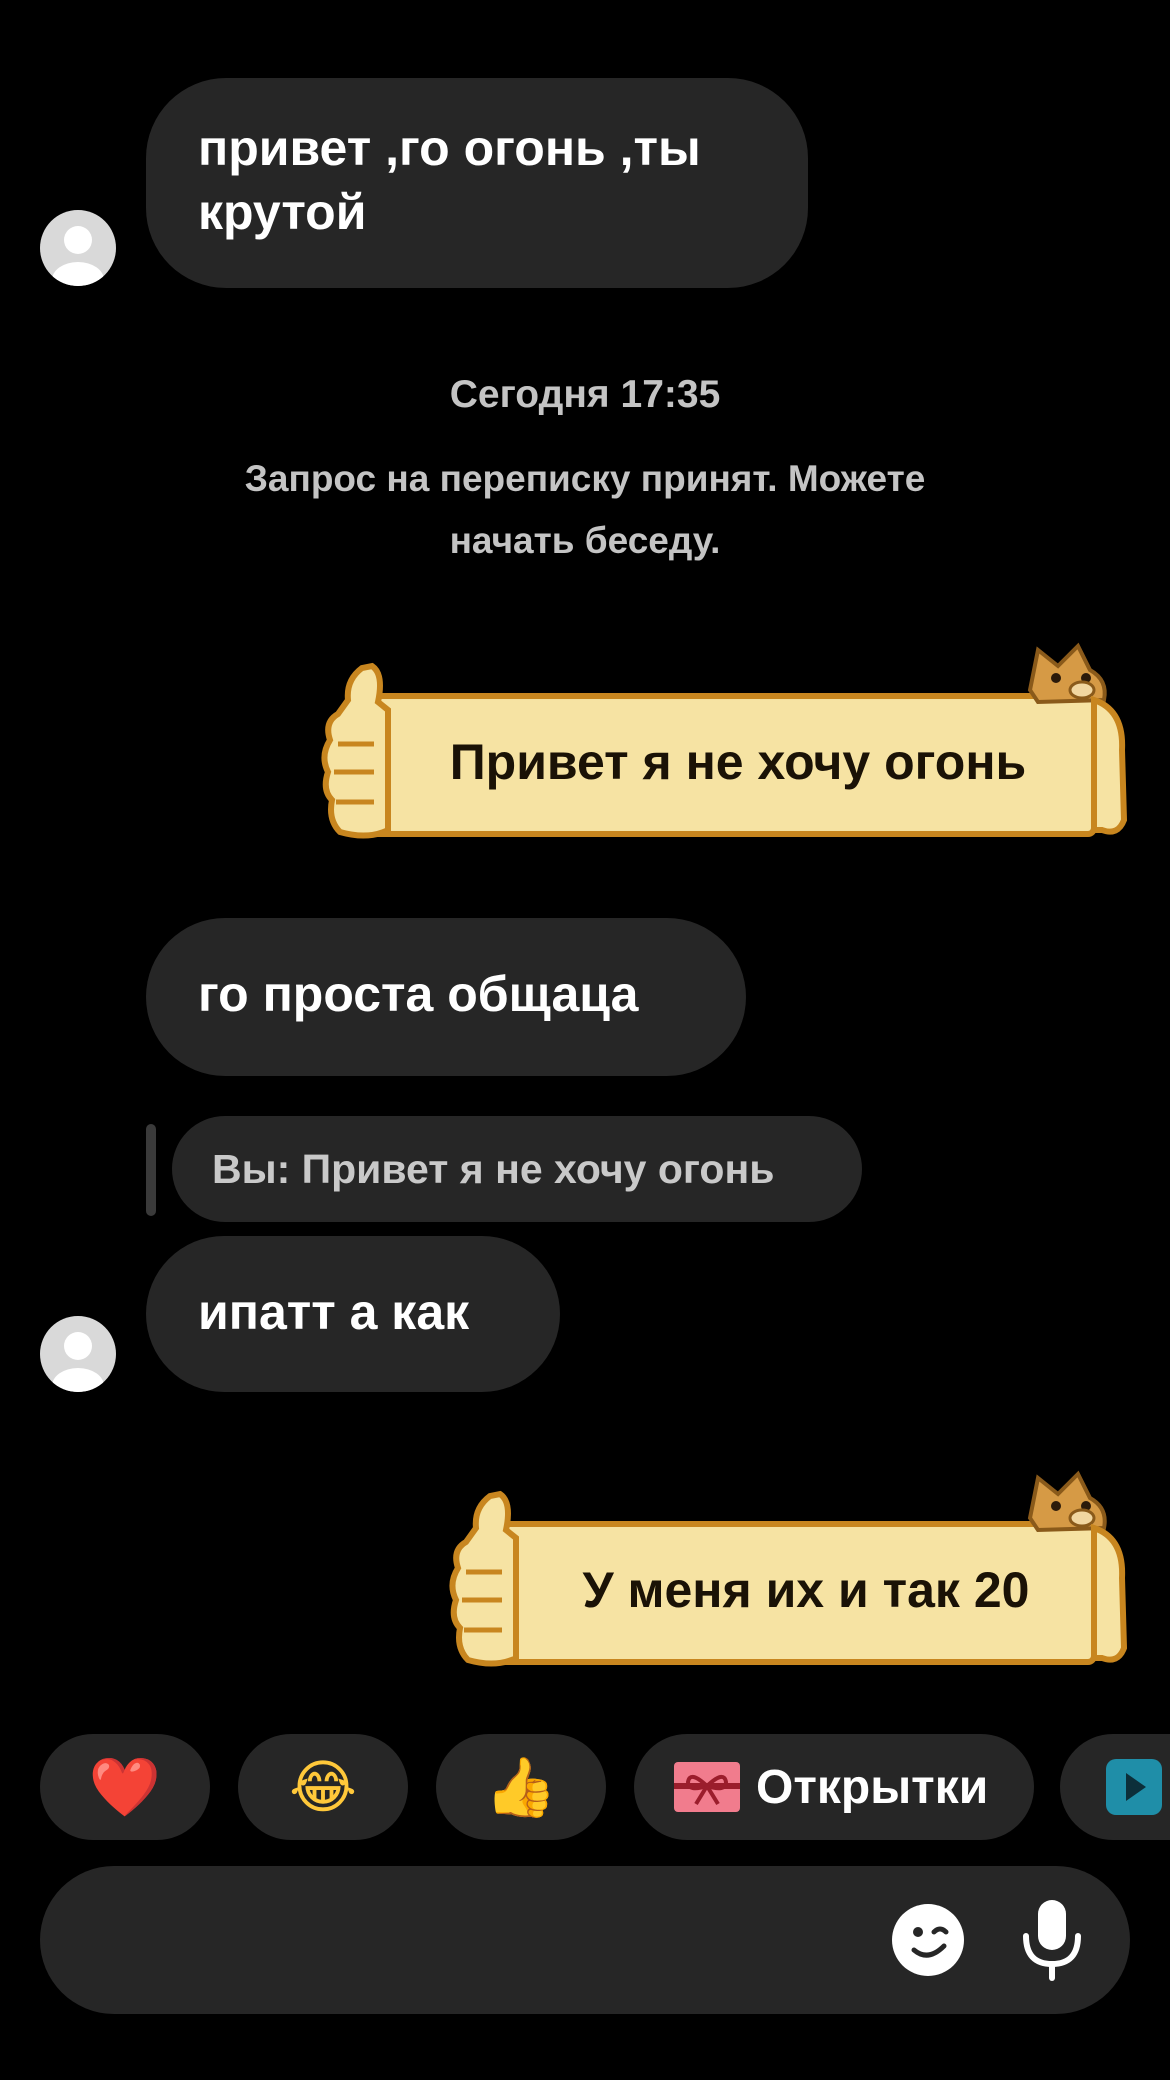  I want to click on outgoing-sticker: Привет я не хочу огонь, so click(726, 740).